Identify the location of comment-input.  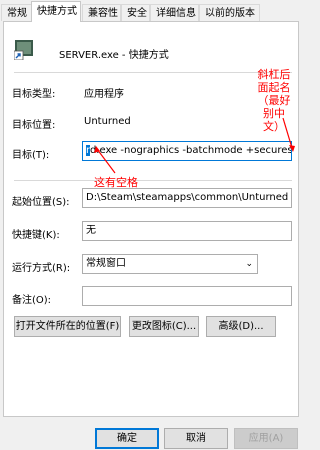
(187, 296).